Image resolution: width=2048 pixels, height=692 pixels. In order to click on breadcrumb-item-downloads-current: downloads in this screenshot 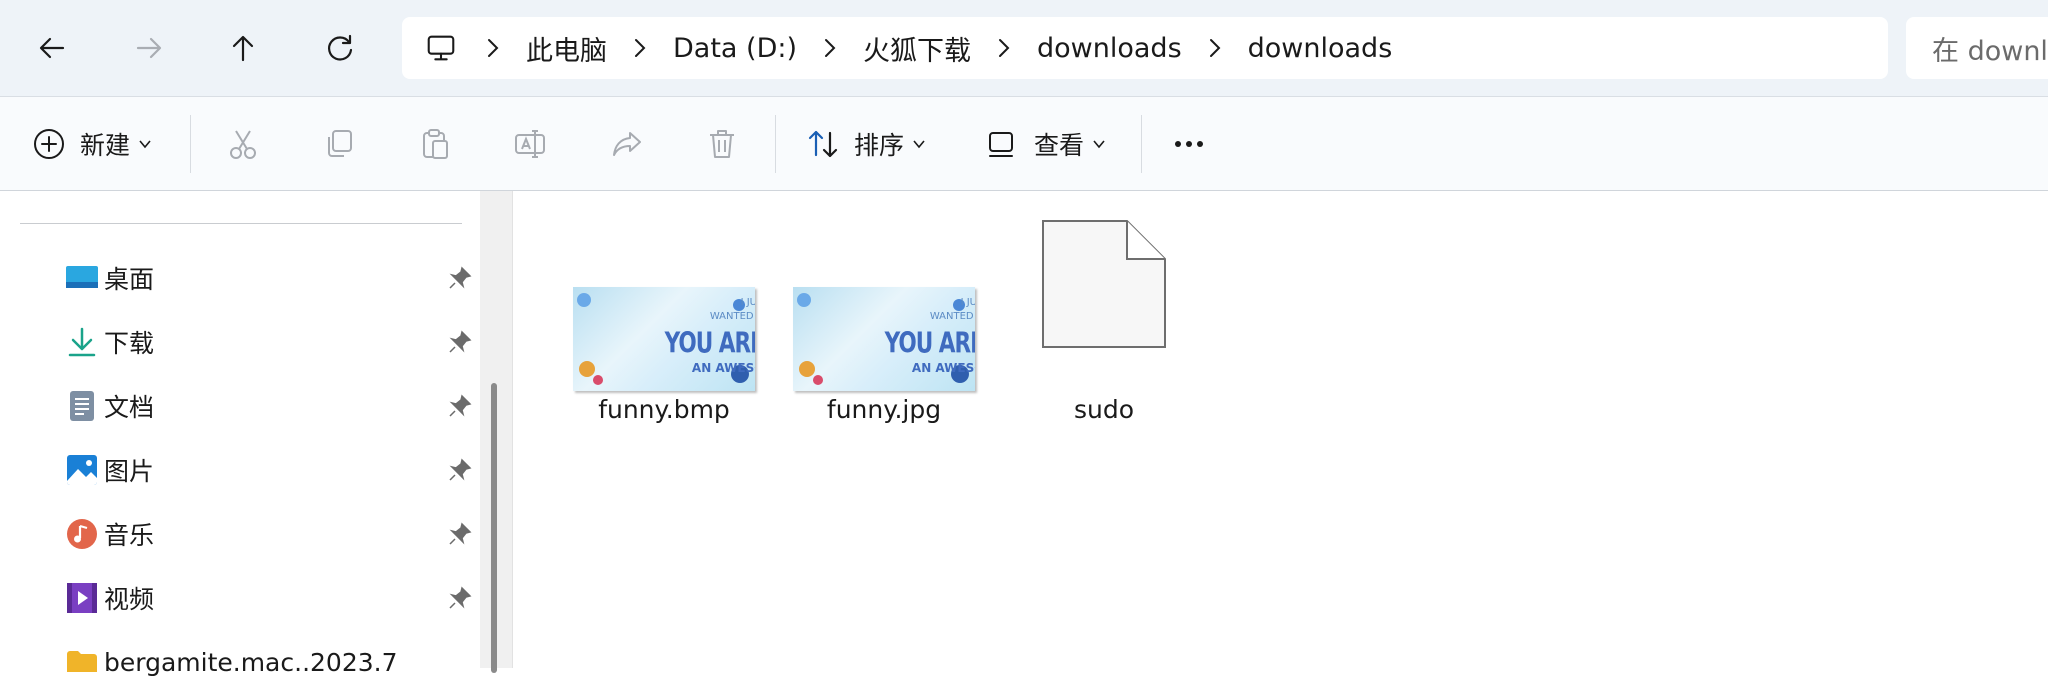, I will do `click(1320, 48)`.